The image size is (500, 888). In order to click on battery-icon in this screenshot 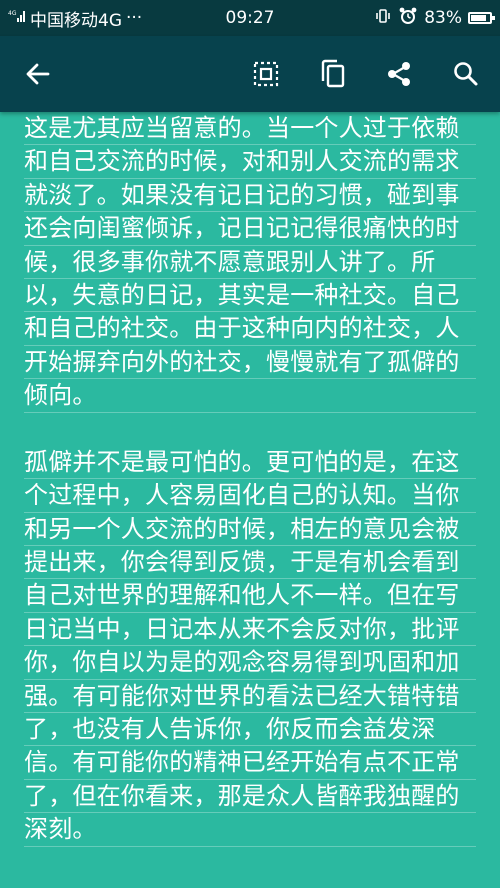, I will do `click(481, 18)`.